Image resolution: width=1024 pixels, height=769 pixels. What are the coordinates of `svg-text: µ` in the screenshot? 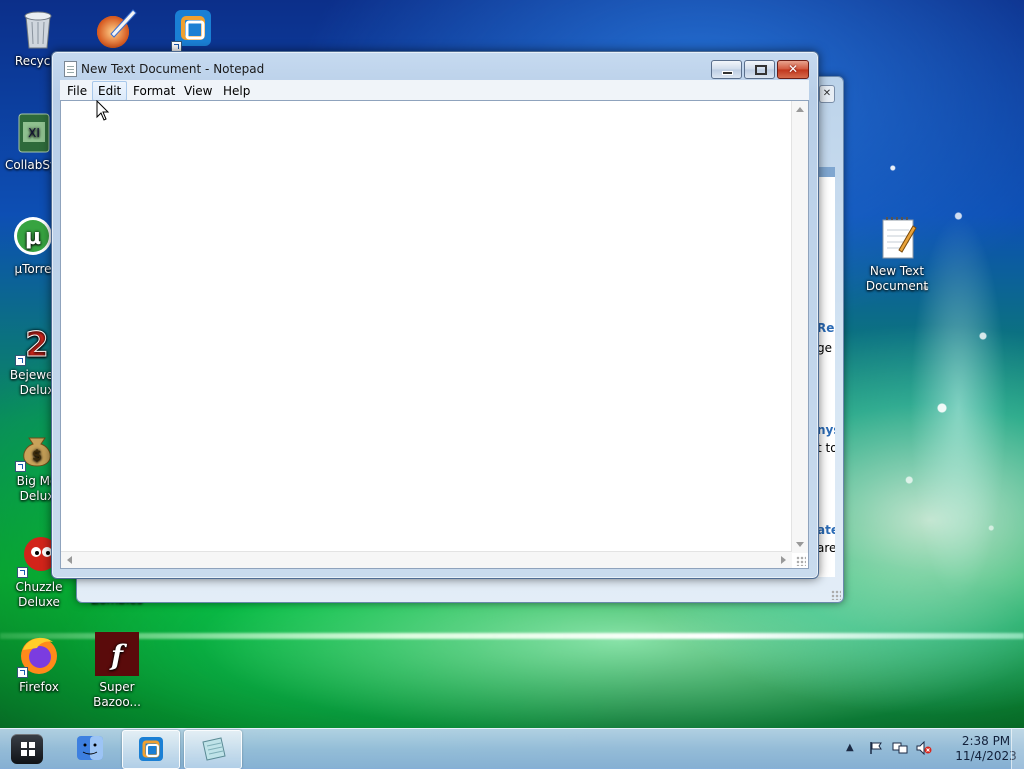 It's located at (33, 237).